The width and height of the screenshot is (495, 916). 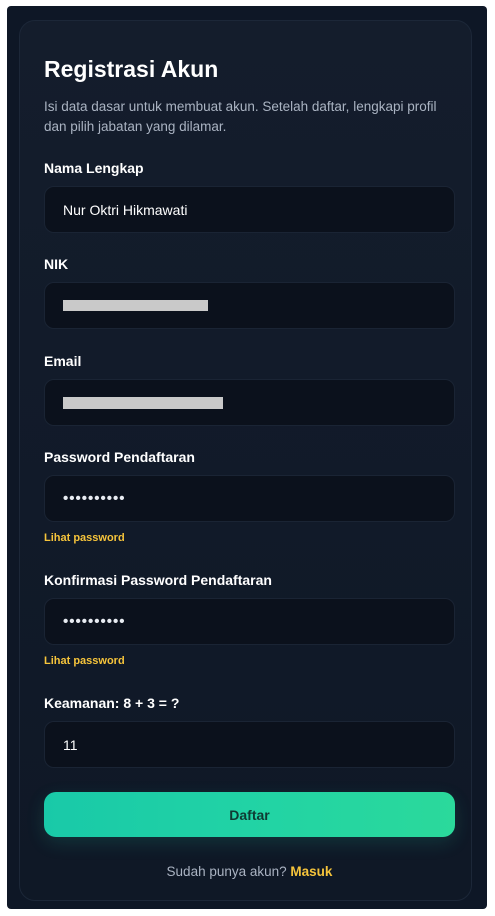 I want to click on show-password-toggle: Lihat password, so click(x=84, y=538).